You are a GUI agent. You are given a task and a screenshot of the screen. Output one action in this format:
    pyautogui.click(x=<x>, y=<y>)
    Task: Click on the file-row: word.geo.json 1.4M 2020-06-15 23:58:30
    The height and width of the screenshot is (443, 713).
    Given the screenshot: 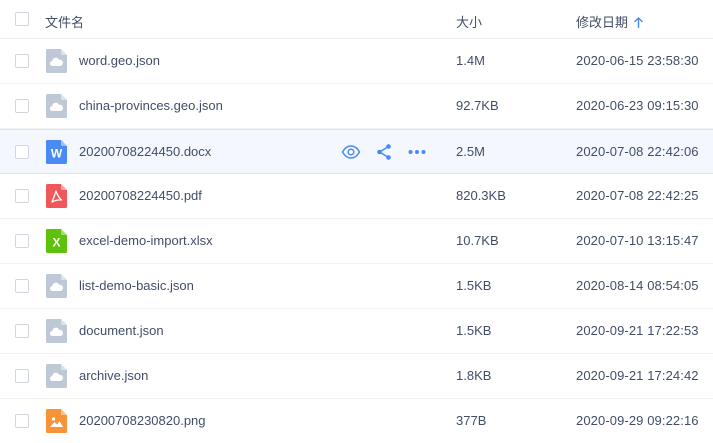 What is the action you would take?
    pyautogui.click(x=356, y=61)
    